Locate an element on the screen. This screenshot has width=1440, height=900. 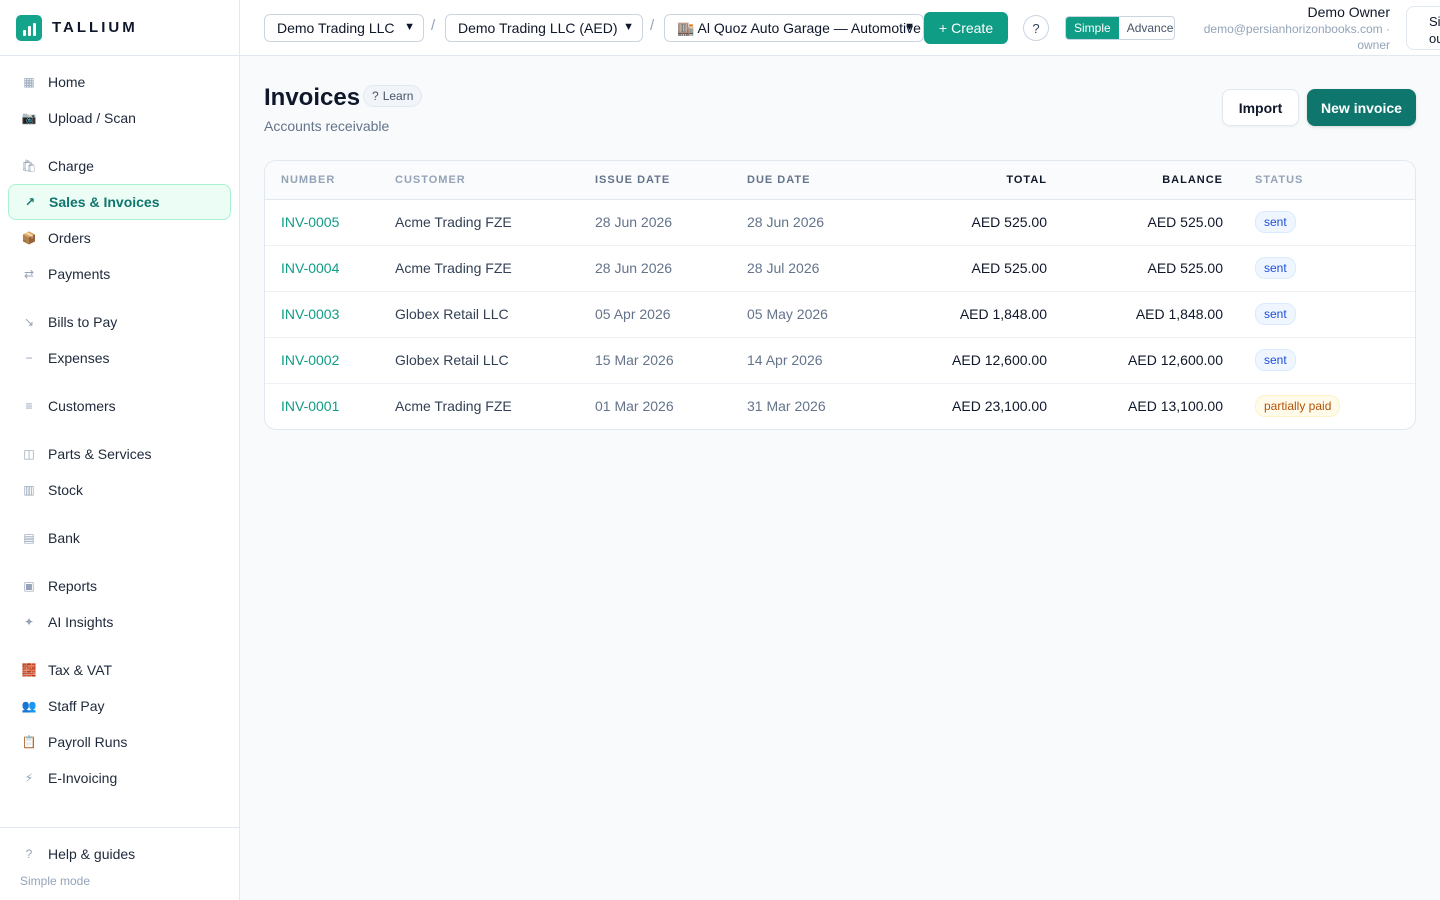
due-date-cell: 28 Jun 2026 is located at coordinates (817, 222).